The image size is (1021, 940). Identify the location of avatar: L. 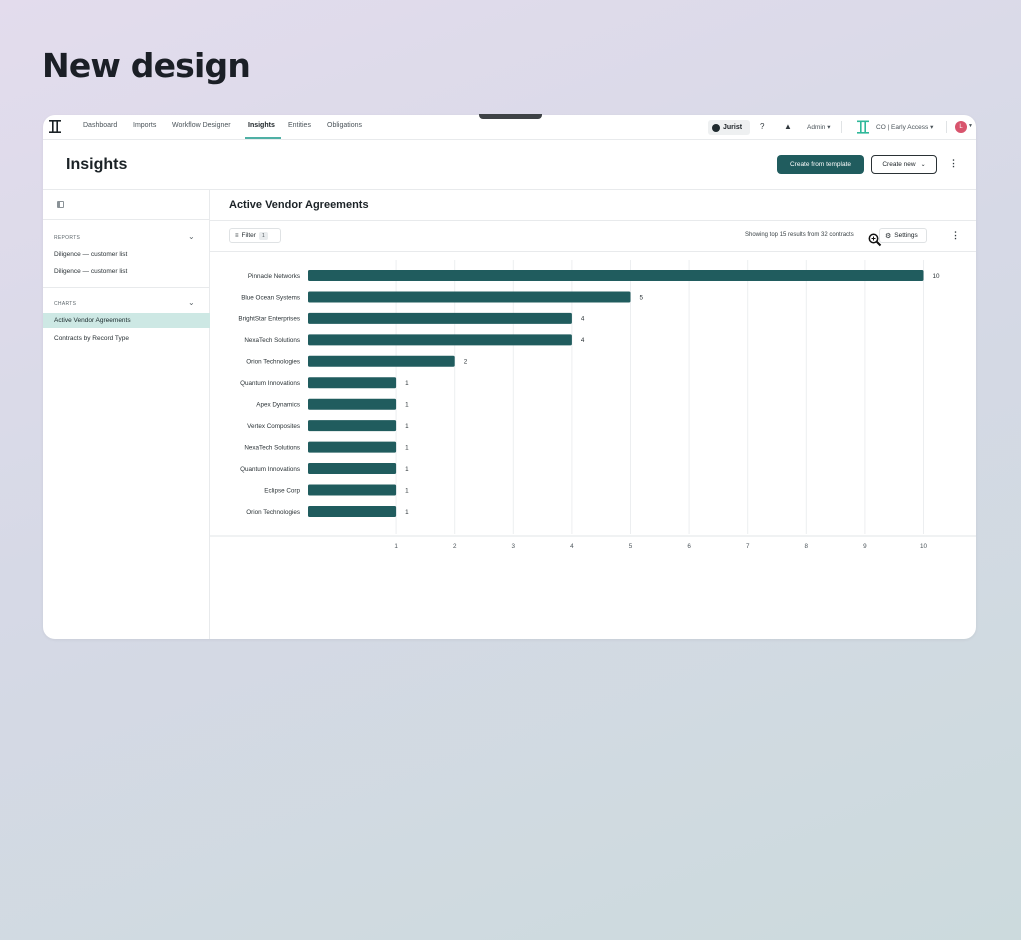
(961, 127).